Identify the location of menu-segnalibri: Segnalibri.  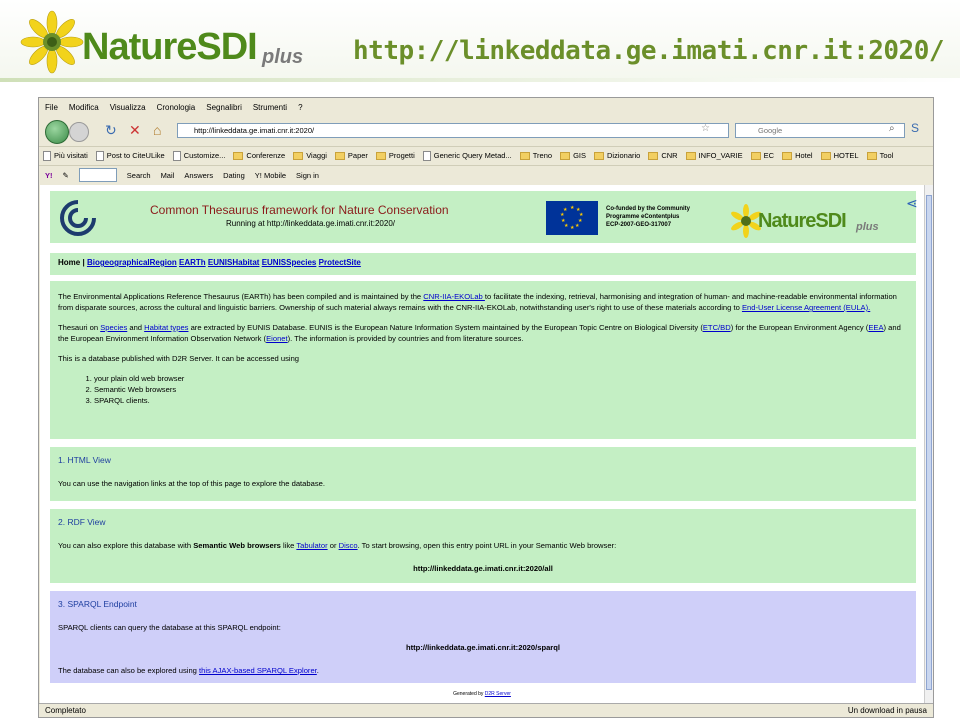
(224, 107).